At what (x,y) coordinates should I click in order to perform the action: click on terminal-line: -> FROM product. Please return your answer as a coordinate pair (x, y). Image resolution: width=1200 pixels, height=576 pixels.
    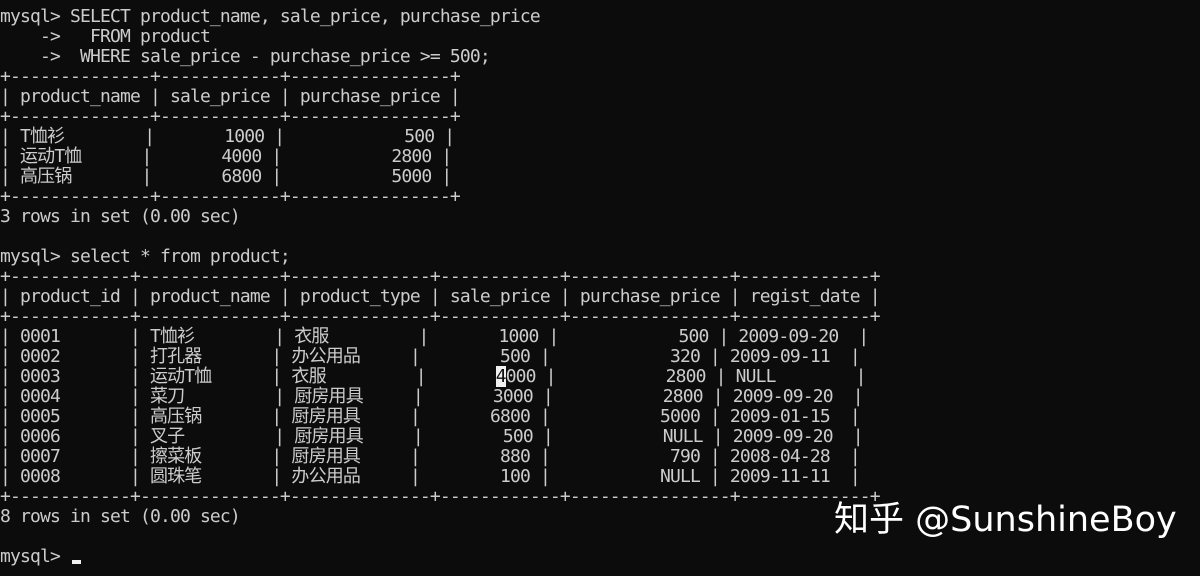
    Looking at the image, I should click on (105, 36).